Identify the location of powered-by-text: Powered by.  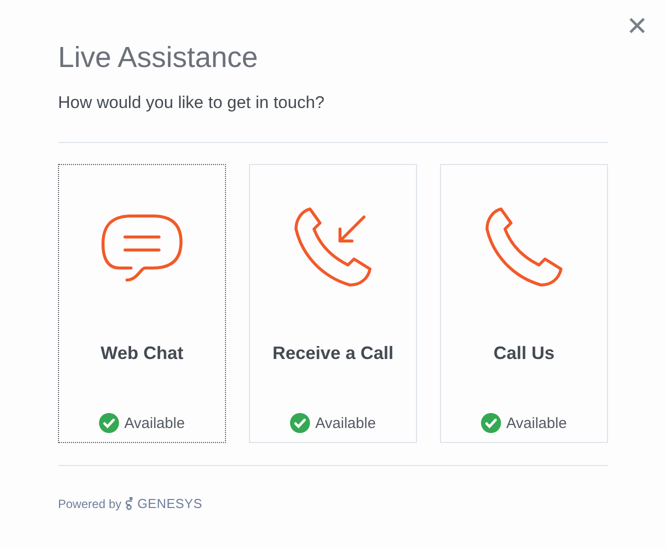
(90, 503).